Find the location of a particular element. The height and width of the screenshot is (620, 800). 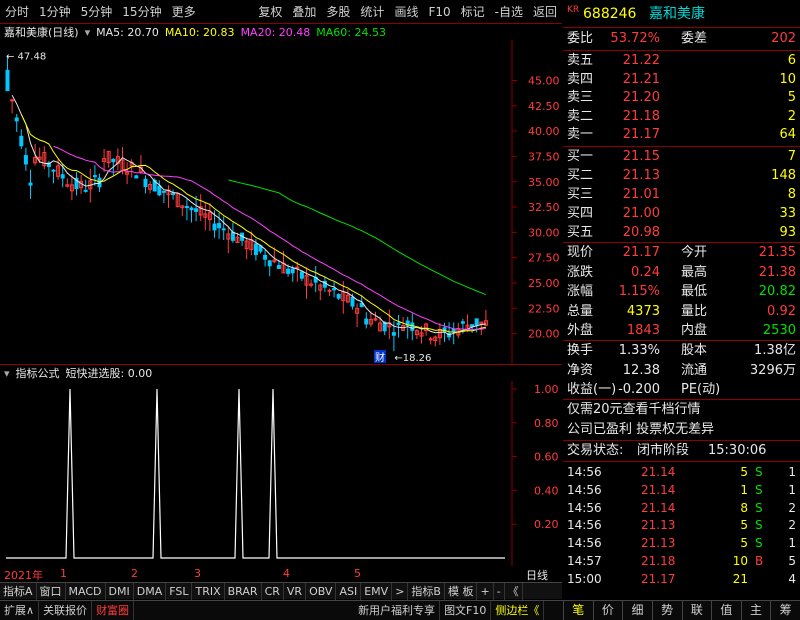

bottom-tab: 筹 is located at coordinates (785, 610).